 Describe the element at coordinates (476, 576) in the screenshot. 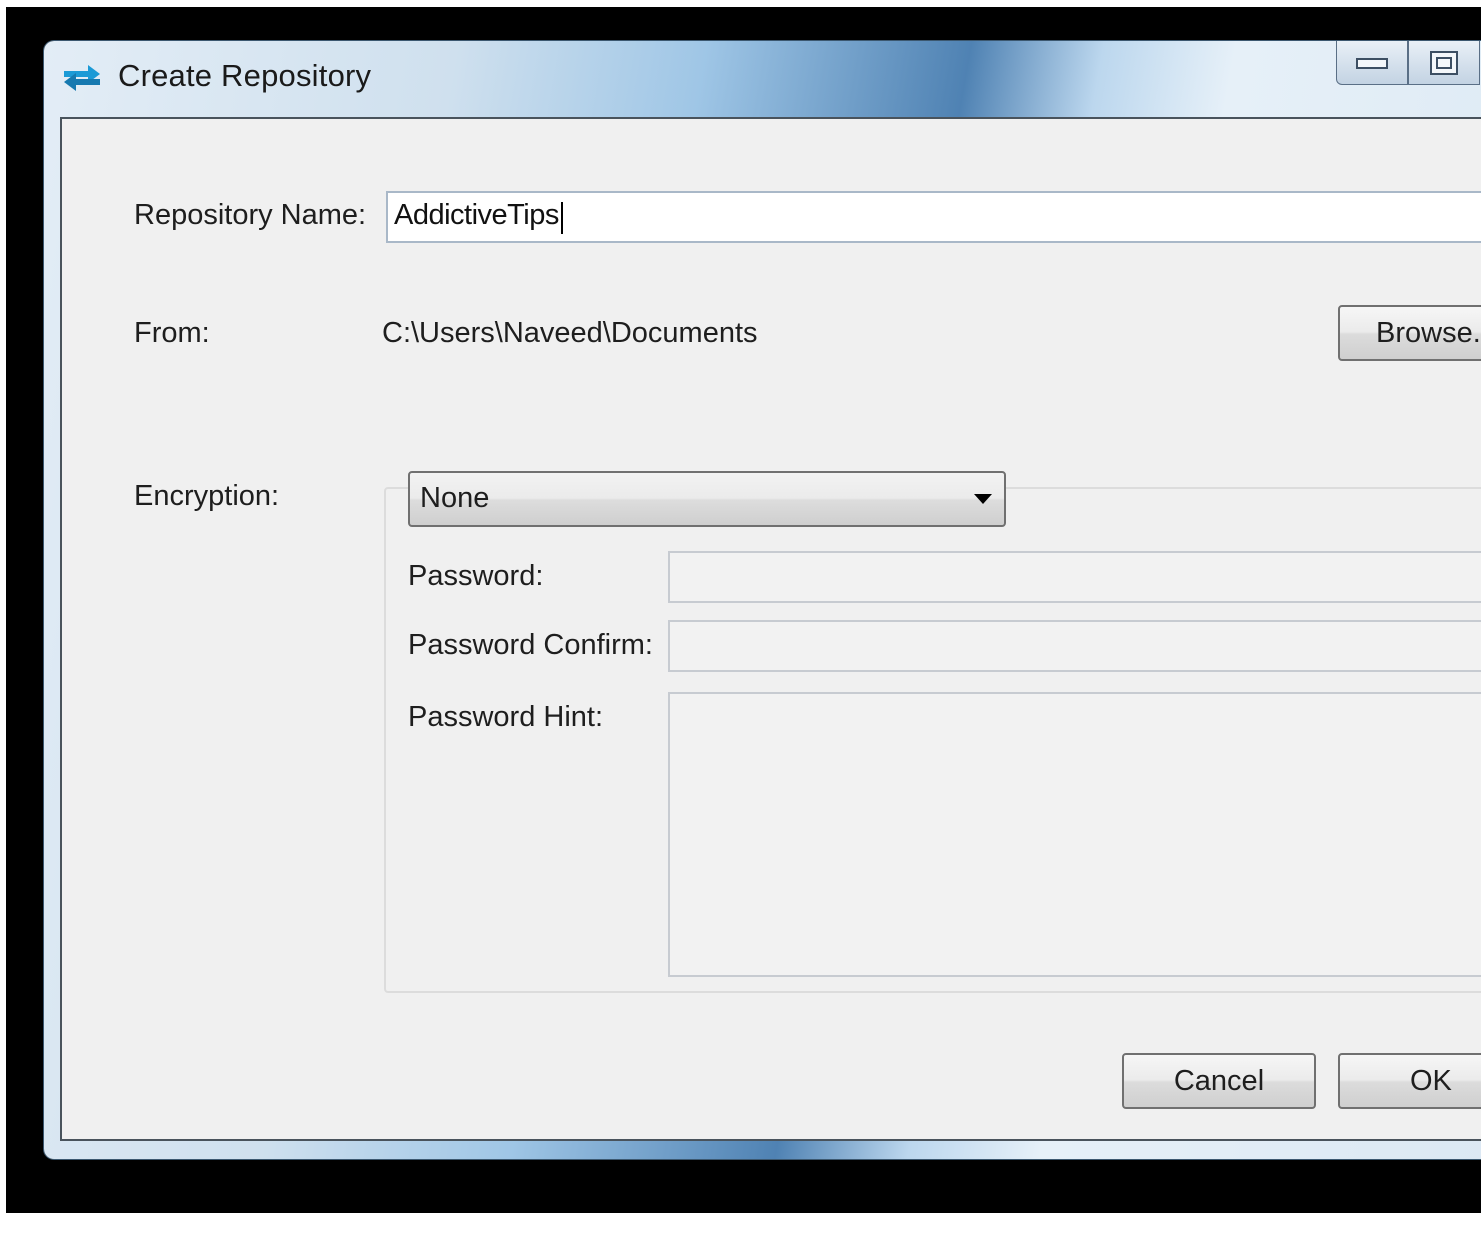

I see `password-label: Password:` at that location.